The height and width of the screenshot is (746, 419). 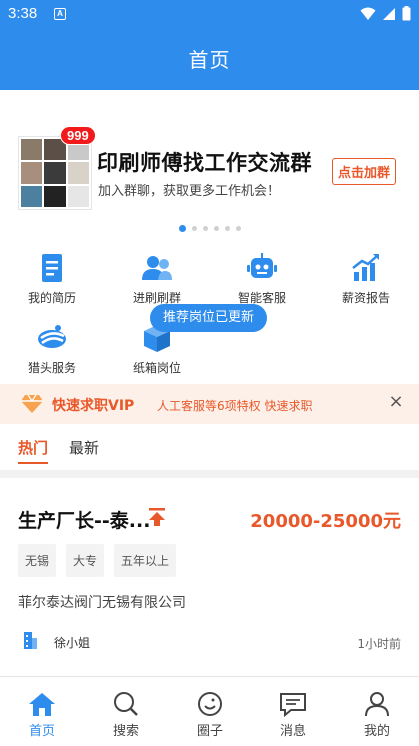 What do you see at coordinates (292, 731) in the screenshot?
I see `nav-label: 消息` at bounding box center [292, 731].